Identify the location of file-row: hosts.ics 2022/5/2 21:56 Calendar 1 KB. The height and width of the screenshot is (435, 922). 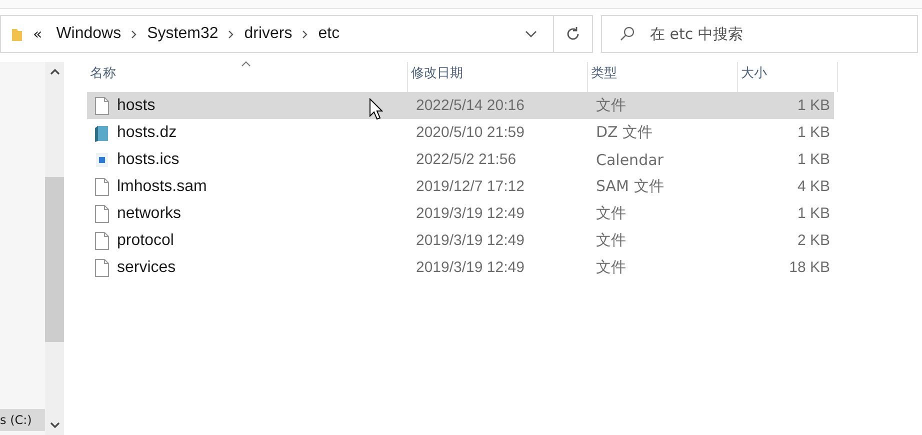
(460, 159).